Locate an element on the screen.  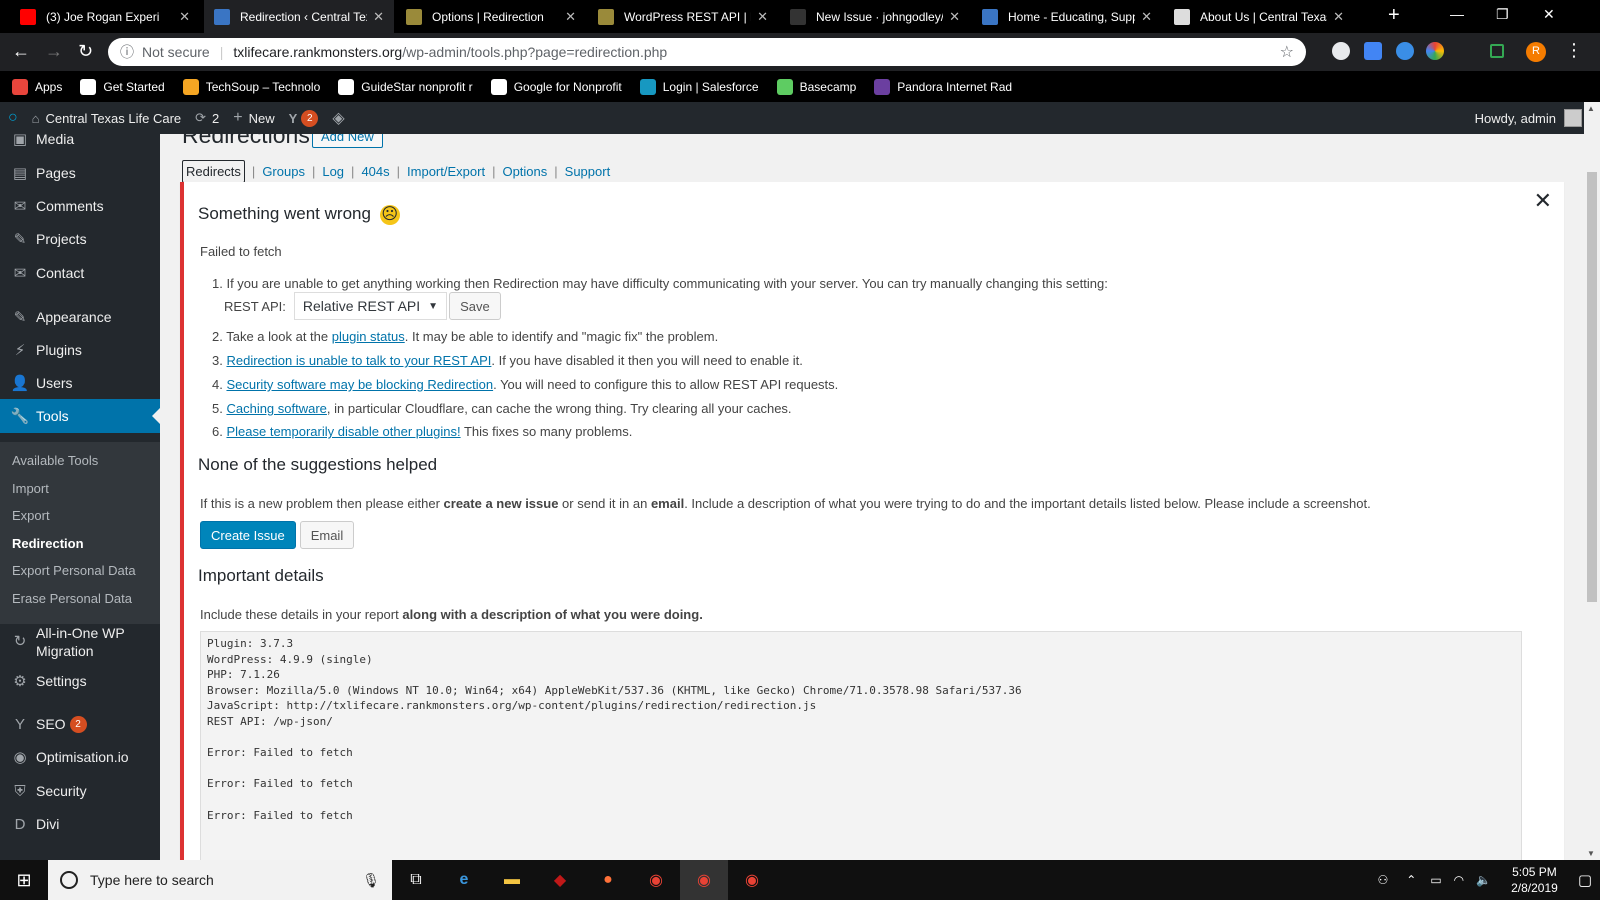
microphone-icon: 🎙 is located at coordinates (371, 880).